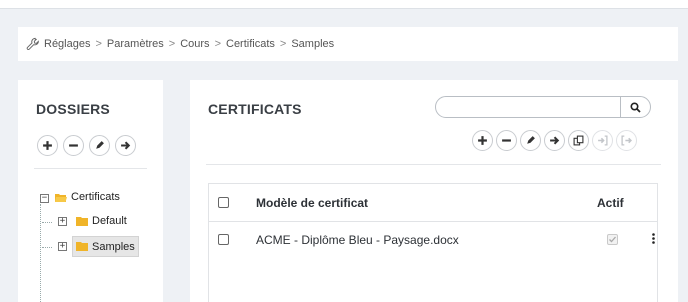 The height and width of the screenshot is (302, 688). Describe the element at coordinates (313, 44) in the screenshot. I see `breadcrumb-item-samples: Samples` at that location.